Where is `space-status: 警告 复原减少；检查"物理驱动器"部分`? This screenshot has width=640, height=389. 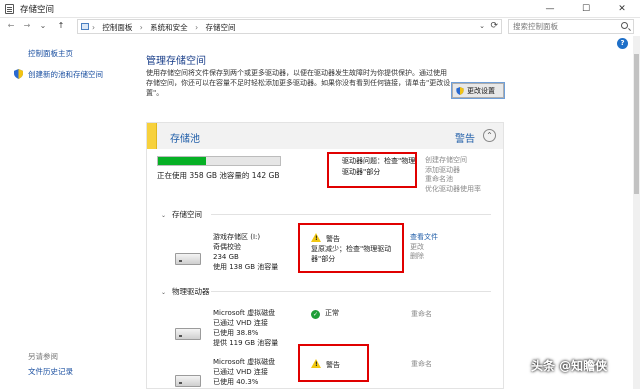 space-status: 警告 复原减少；检查"物理驱动器"部分 is located at coordinates (352, 248).